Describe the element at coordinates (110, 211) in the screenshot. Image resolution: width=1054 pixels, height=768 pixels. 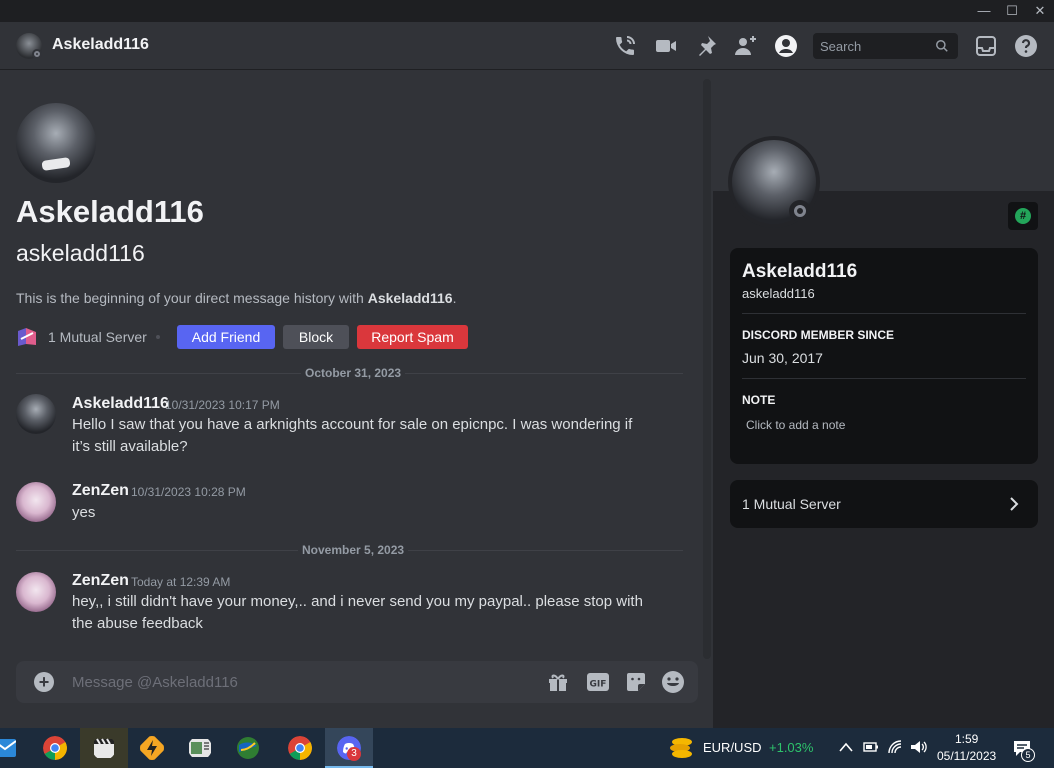
I see `intro-display-name: Askeladd116` at that location.